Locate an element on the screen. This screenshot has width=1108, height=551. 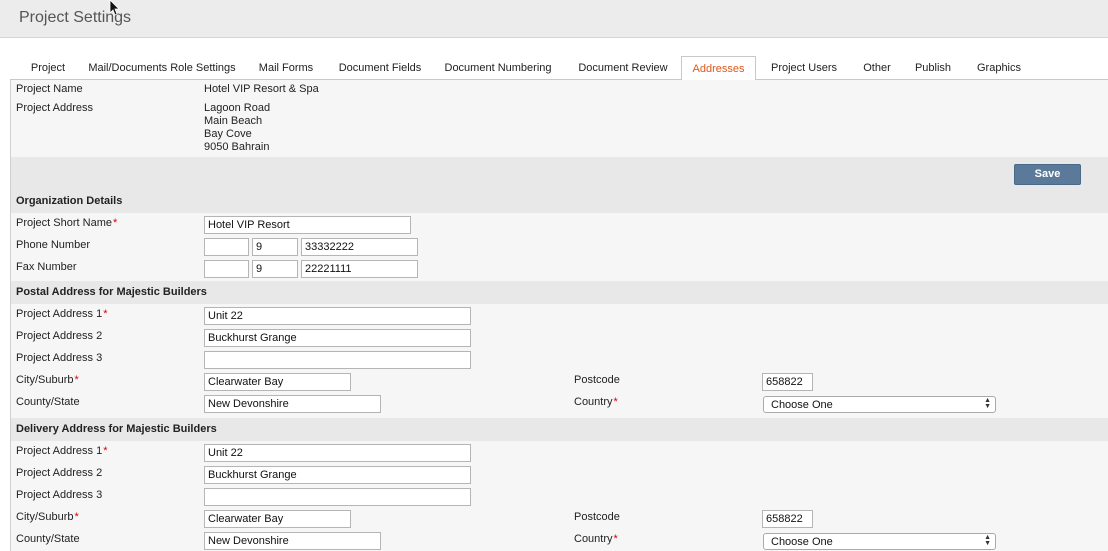
tab-project-users: Project Users is located at coordinates (804, 68).